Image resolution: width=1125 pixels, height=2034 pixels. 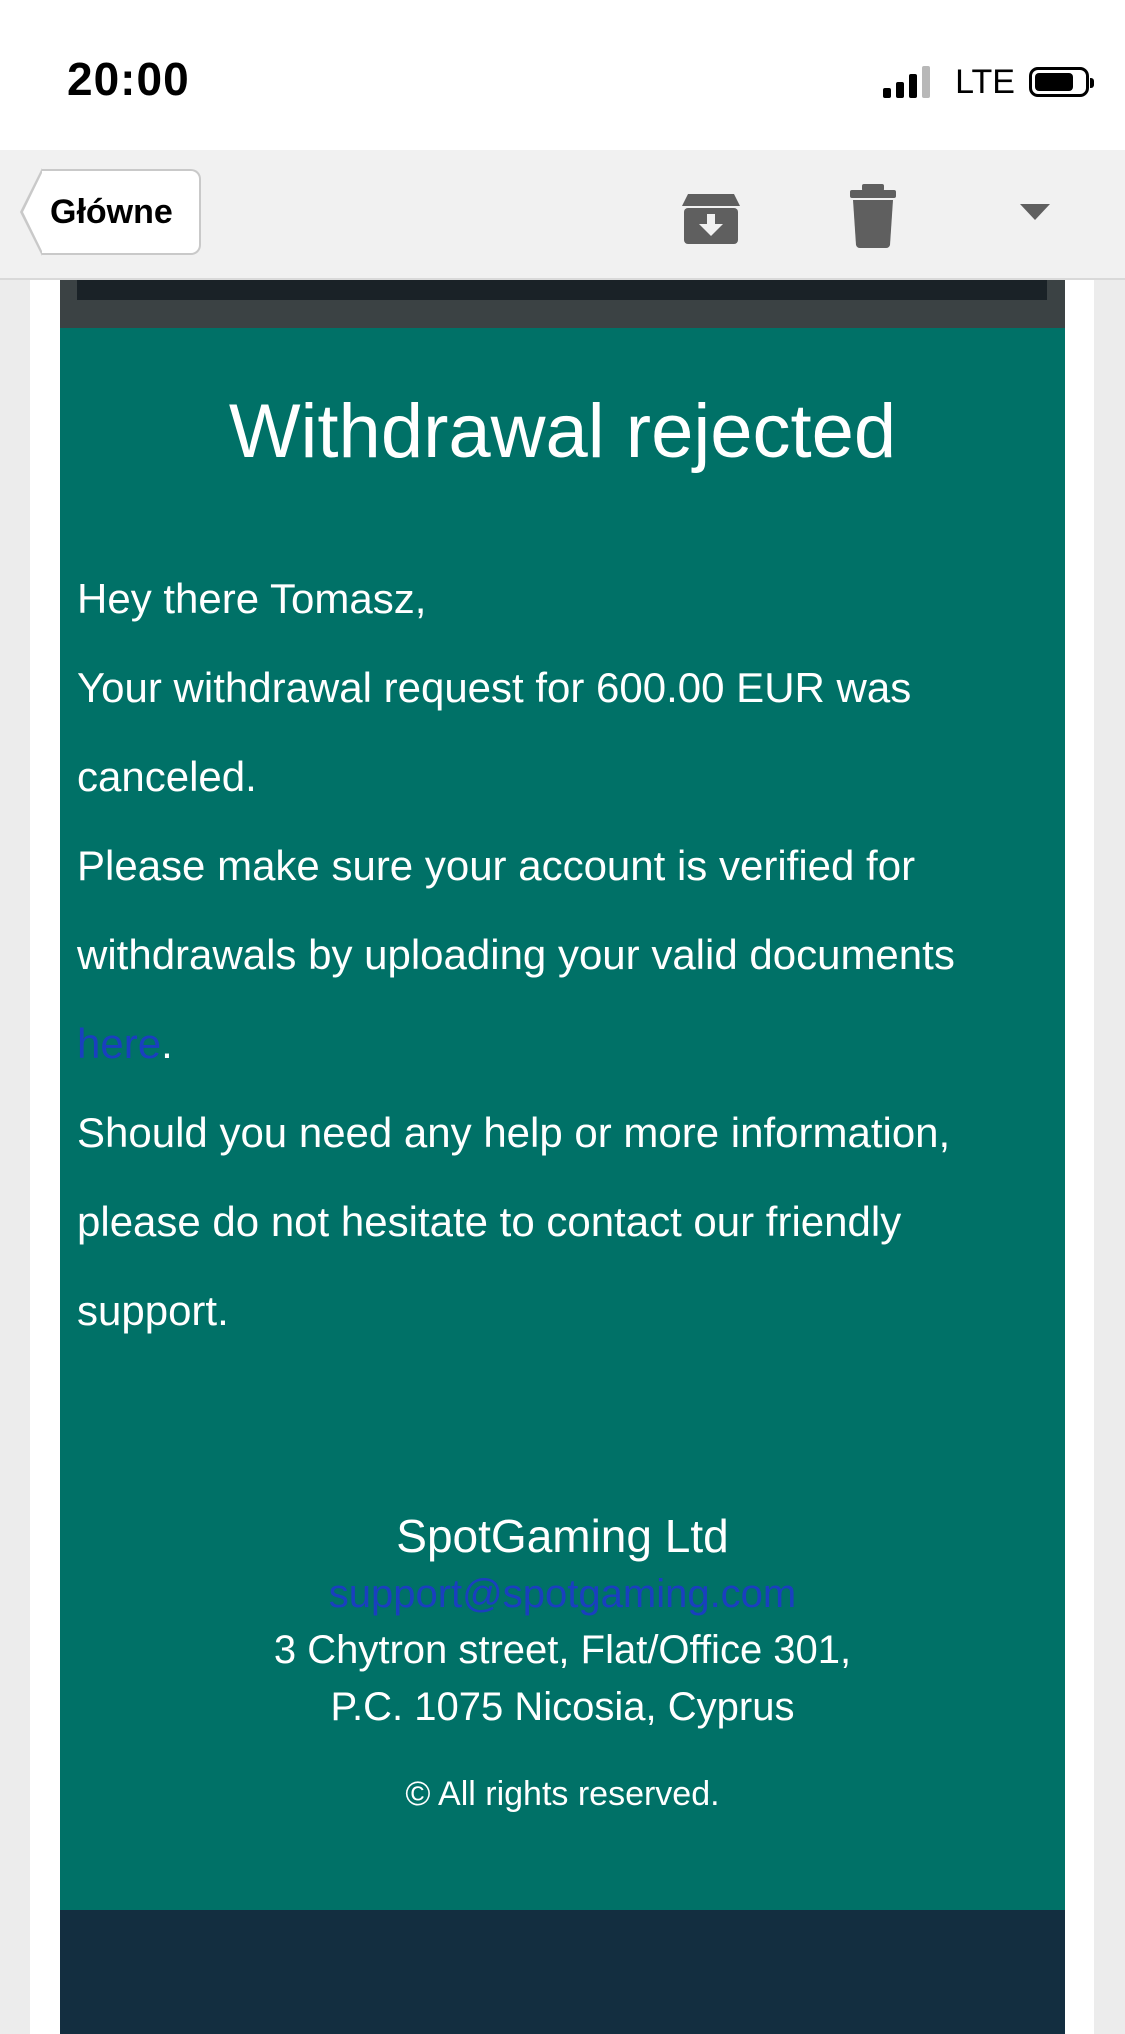 I want to click on email-header-bar, so click(x=562, y=304).